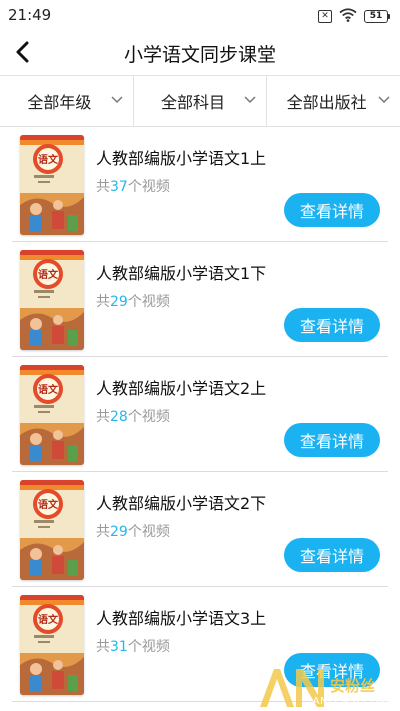  I want to click on video-count-number: 31, so click(119, 647).